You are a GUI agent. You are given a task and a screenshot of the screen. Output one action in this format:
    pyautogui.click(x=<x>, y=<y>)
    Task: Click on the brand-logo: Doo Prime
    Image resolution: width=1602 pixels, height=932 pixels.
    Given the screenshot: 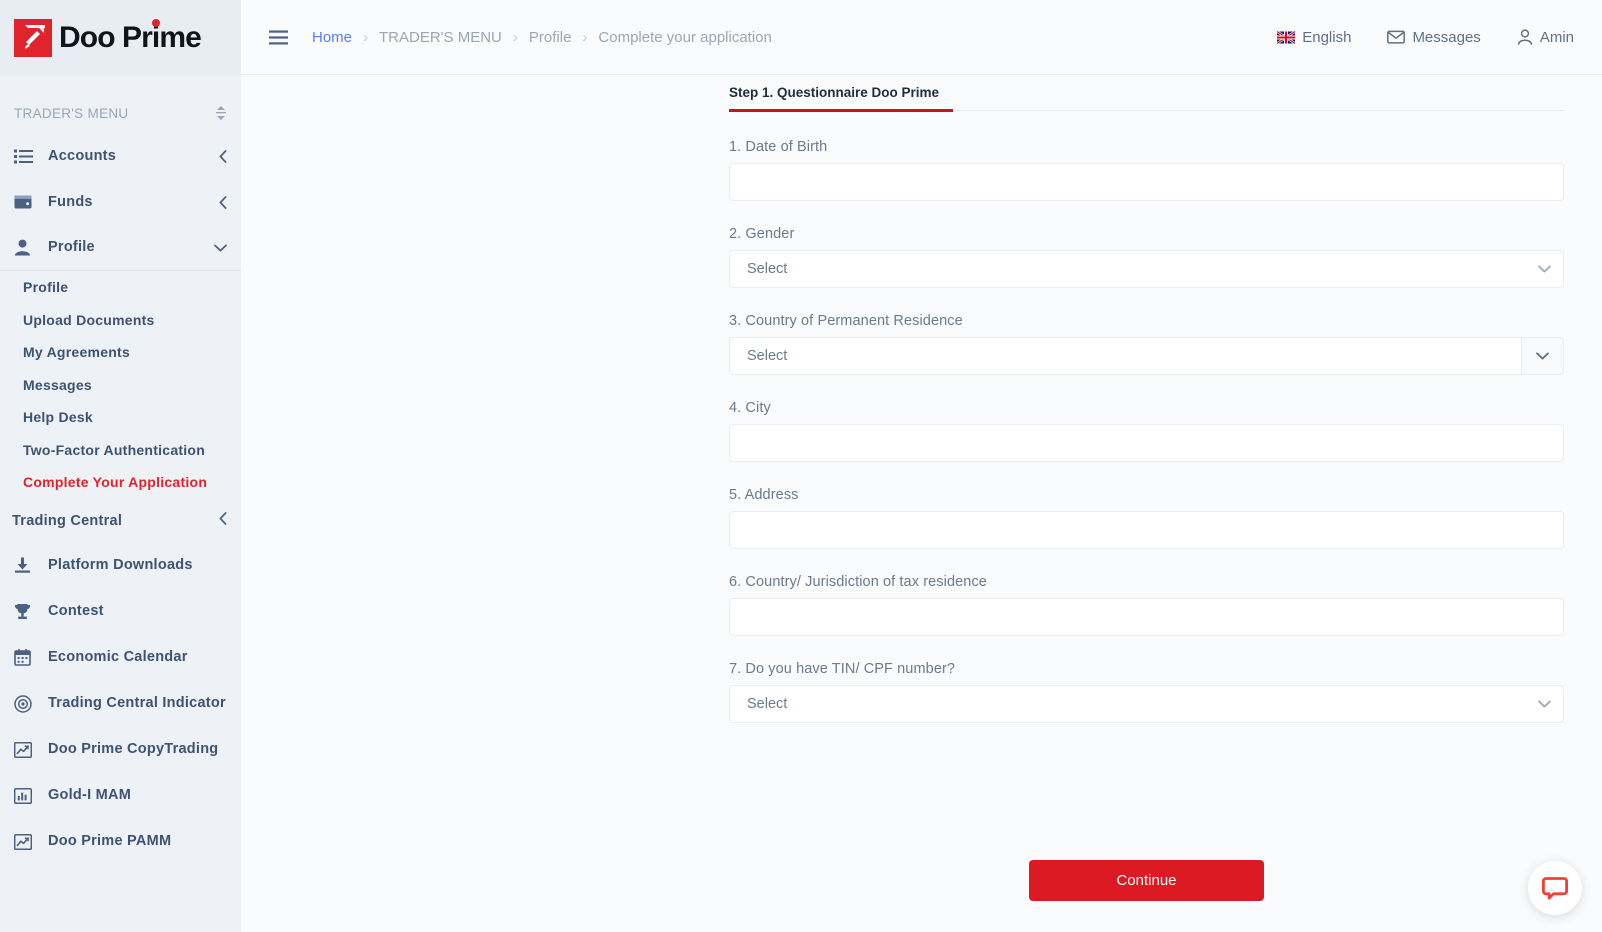 What is the action you would take?
    pyautogui.click(x=120, y=37)
    